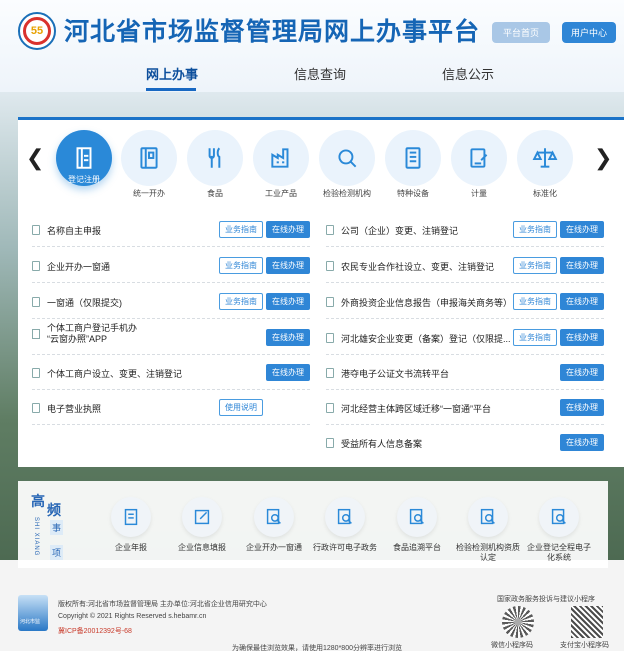 The height and width of the screenshot is (651, 624). I want to click on frequent-annual-report: 企业年报, so click(131, 525).